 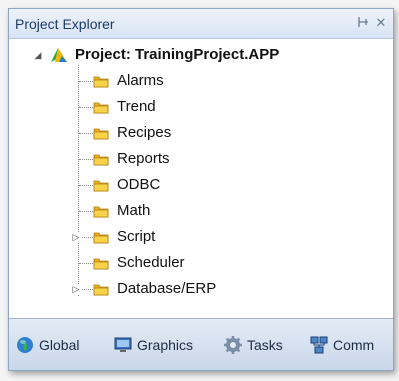 I want to click on tab-tasks-label: Tasks, so click(x=265, y=345).